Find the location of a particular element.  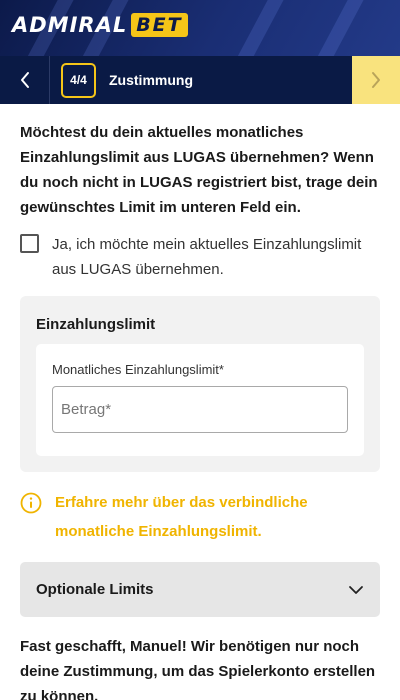

optional-limits-accordion: Optionale Limits is located at coordinates (200, 589).